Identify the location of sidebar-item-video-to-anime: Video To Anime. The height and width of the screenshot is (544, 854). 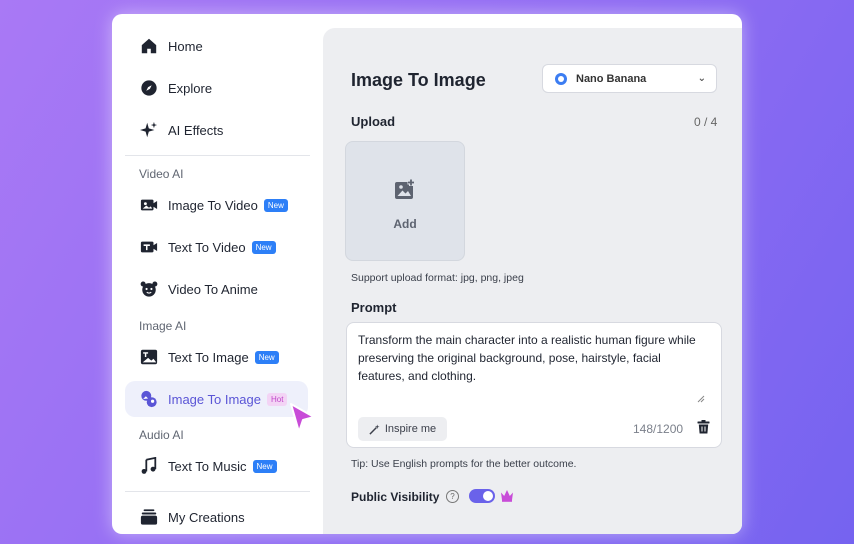
(216, 289).